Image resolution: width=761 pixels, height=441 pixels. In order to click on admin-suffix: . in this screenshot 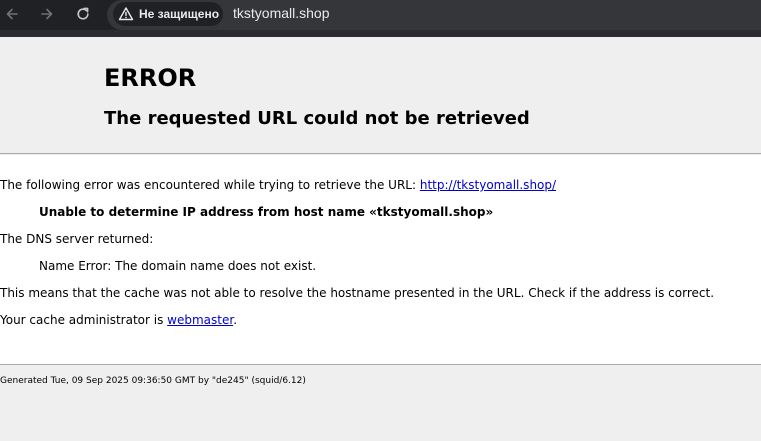, I will do `click(235, 320)`.